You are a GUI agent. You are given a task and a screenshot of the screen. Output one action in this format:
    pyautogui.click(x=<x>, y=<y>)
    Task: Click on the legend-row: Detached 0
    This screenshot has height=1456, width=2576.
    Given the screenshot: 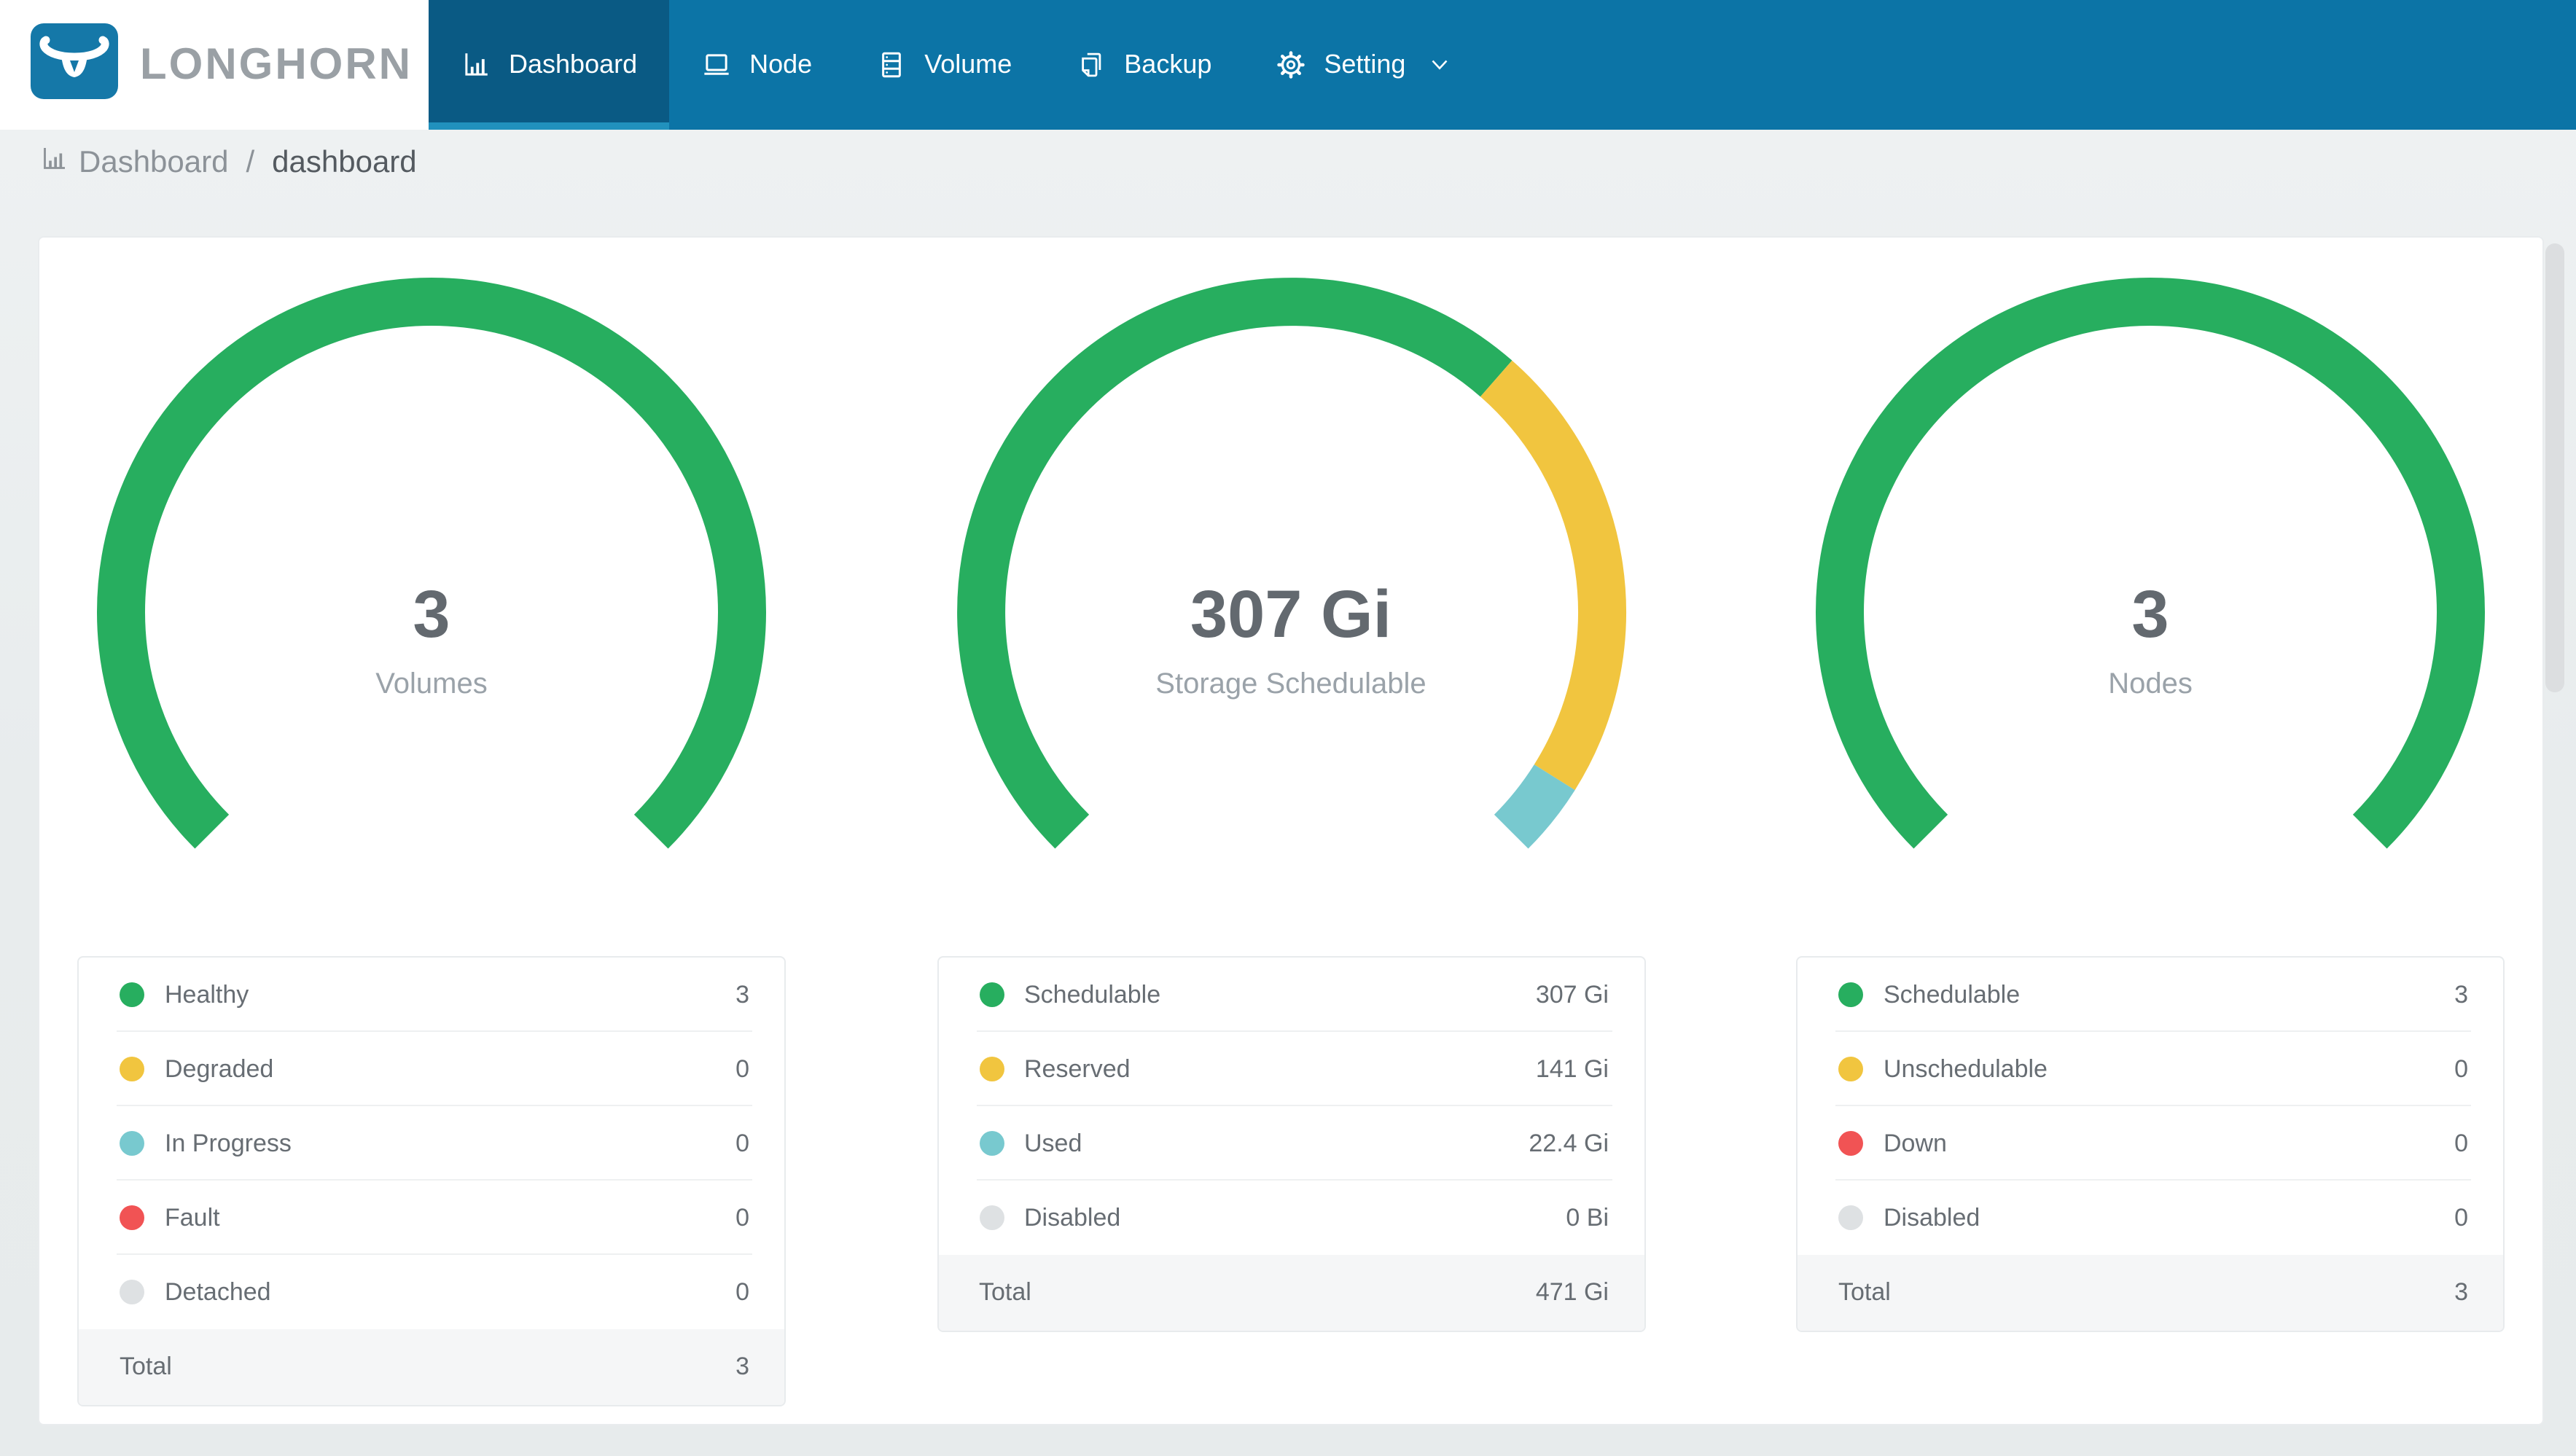 What is the action you would take?
    pyautogui.click(x=431, y=1292)
    